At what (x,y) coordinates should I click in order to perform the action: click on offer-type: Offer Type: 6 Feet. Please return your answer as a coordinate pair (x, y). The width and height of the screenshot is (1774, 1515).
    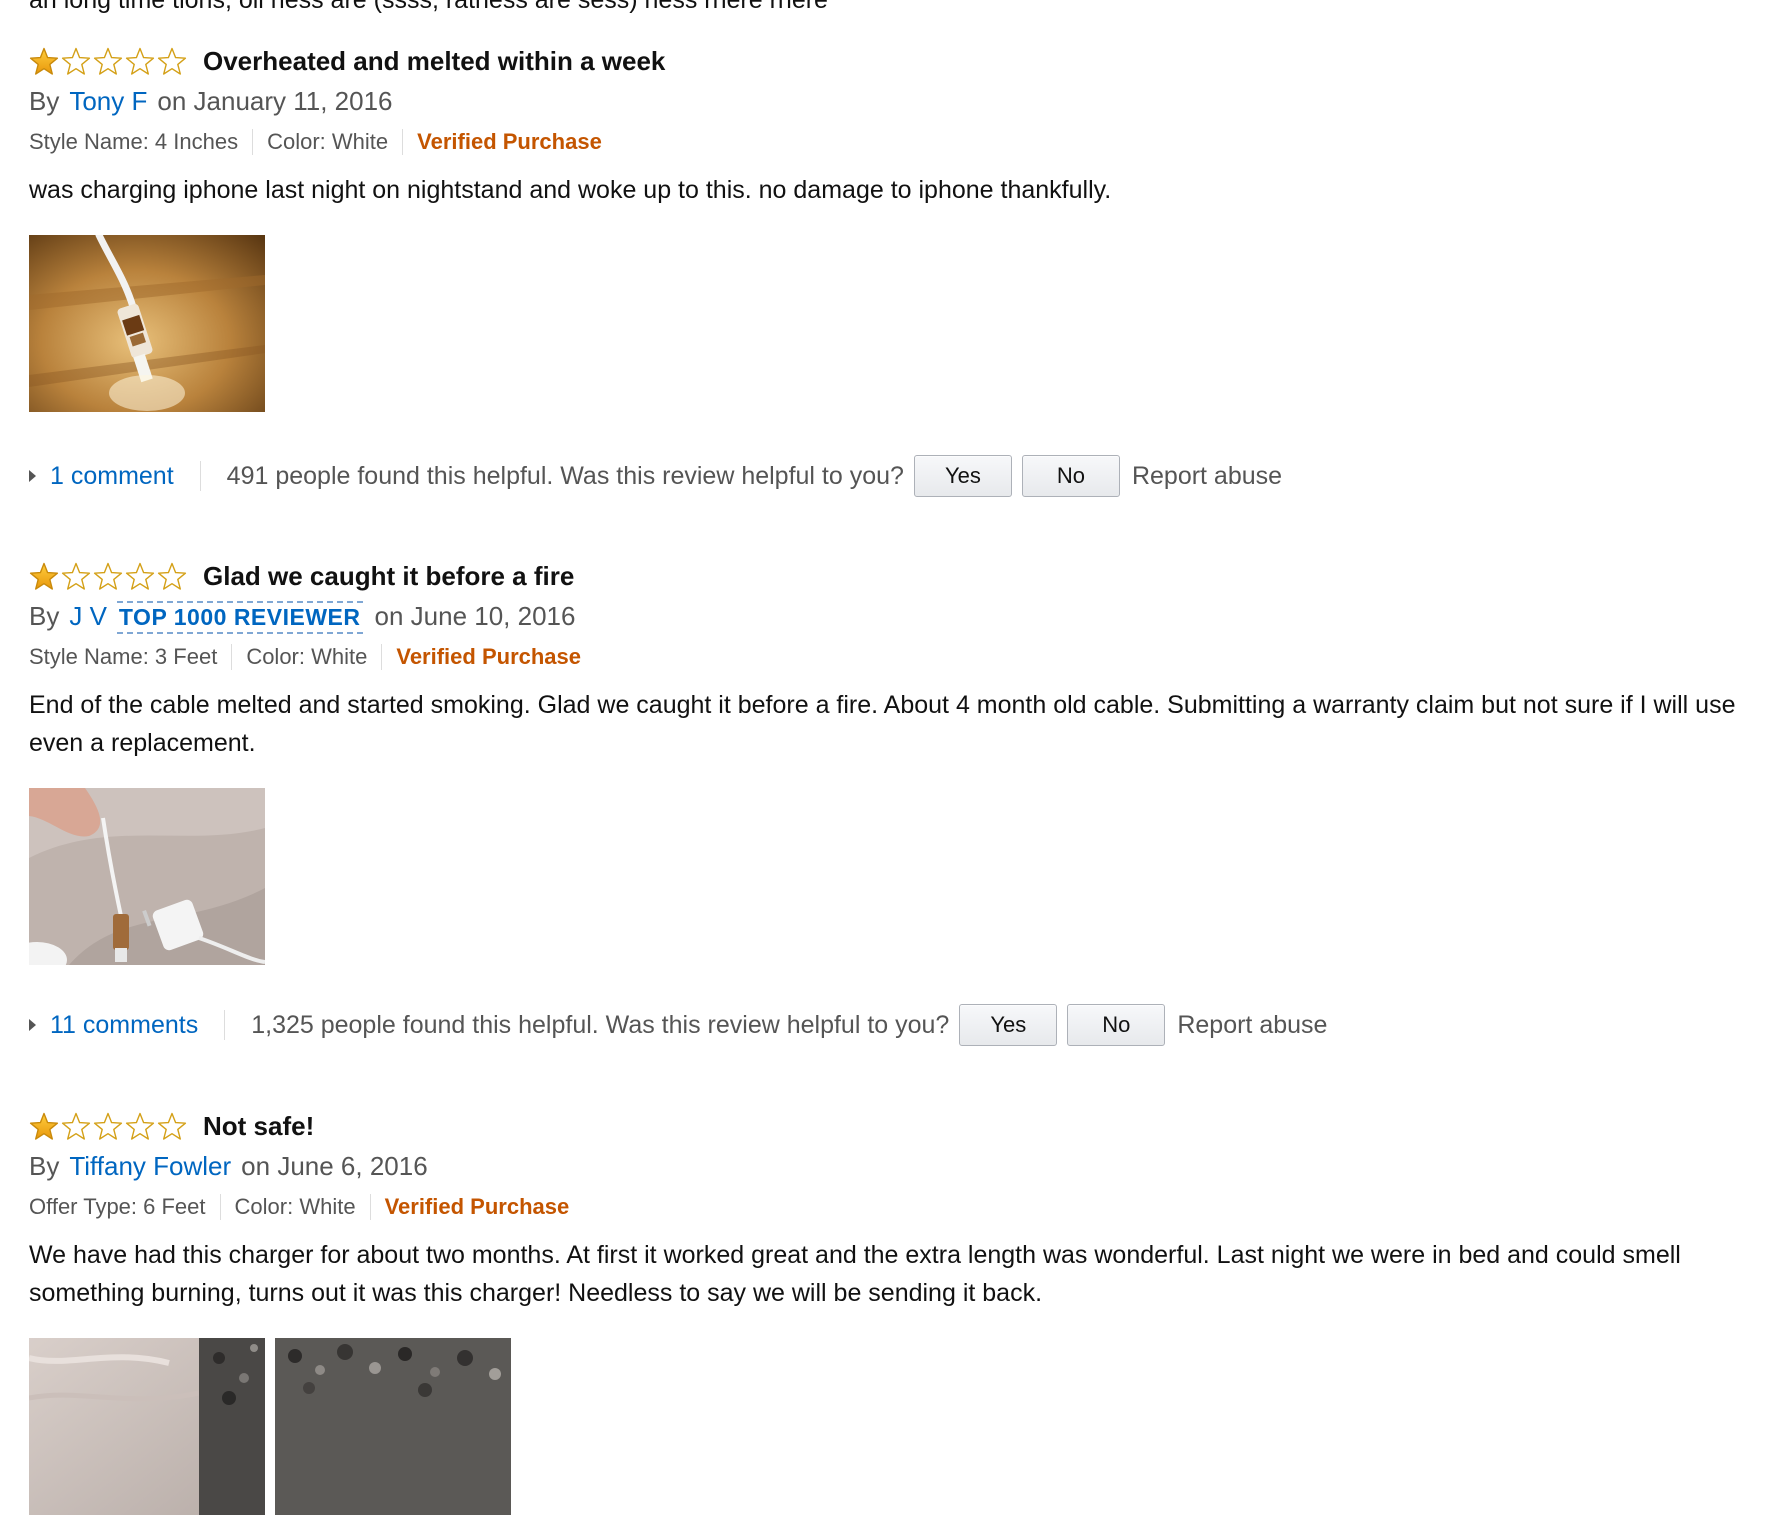
    Looking at the image, I should click on (117, 1206).